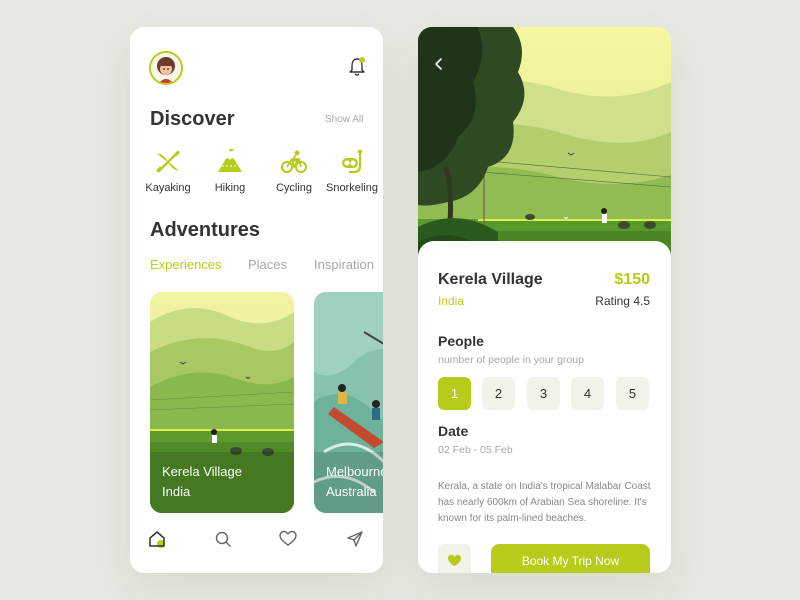  What do you see at coordinates (498, 393) in the screenshot?
I see `people-option-2: 2` at bounding box center [498, 393].